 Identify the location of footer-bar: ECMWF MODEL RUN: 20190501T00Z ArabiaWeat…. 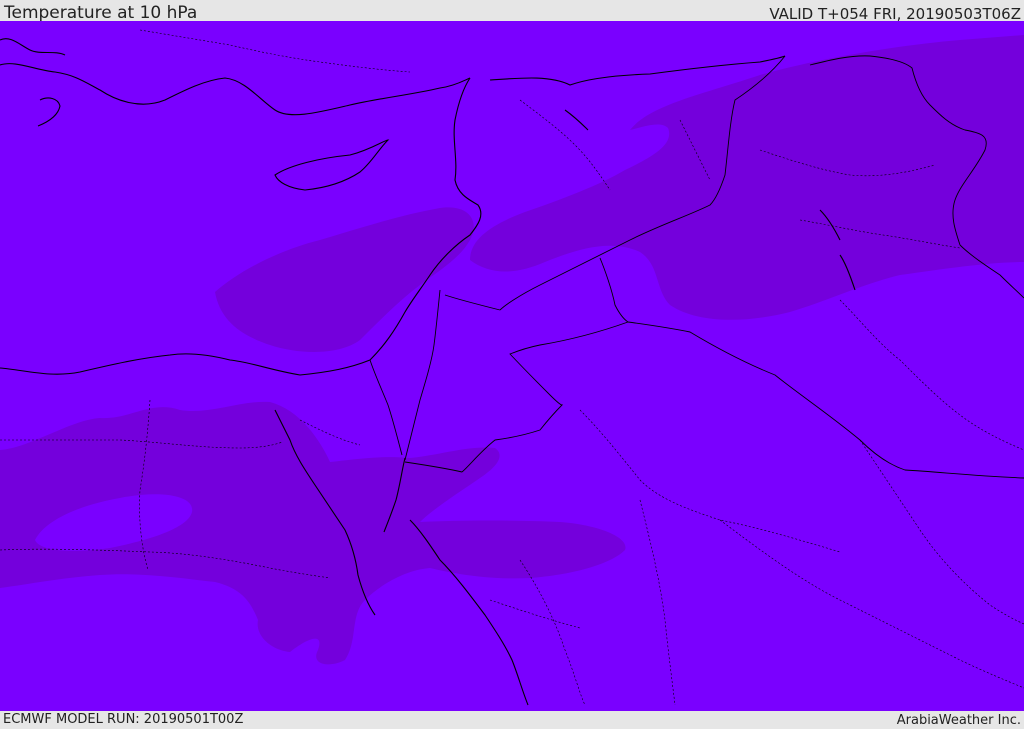
(512, 720).